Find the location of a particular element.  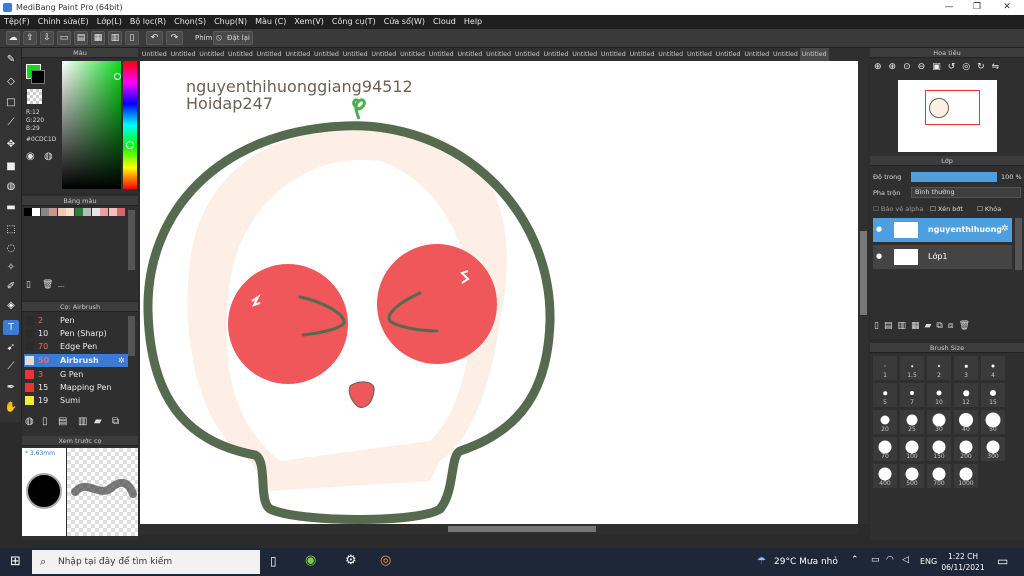

page-icon: ▯ is located at coordinates (132, 38).